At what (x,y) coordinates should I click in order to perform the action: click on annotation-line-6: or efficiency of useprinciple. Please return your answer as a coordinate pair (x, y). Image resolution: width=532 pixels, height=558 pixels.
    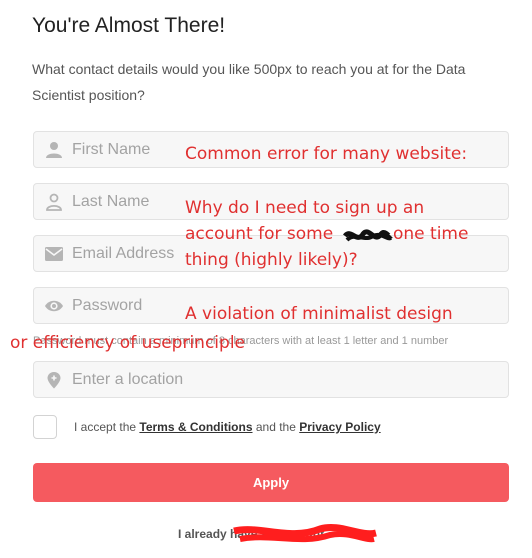
    Looking at the image, I should click on (128, 343).